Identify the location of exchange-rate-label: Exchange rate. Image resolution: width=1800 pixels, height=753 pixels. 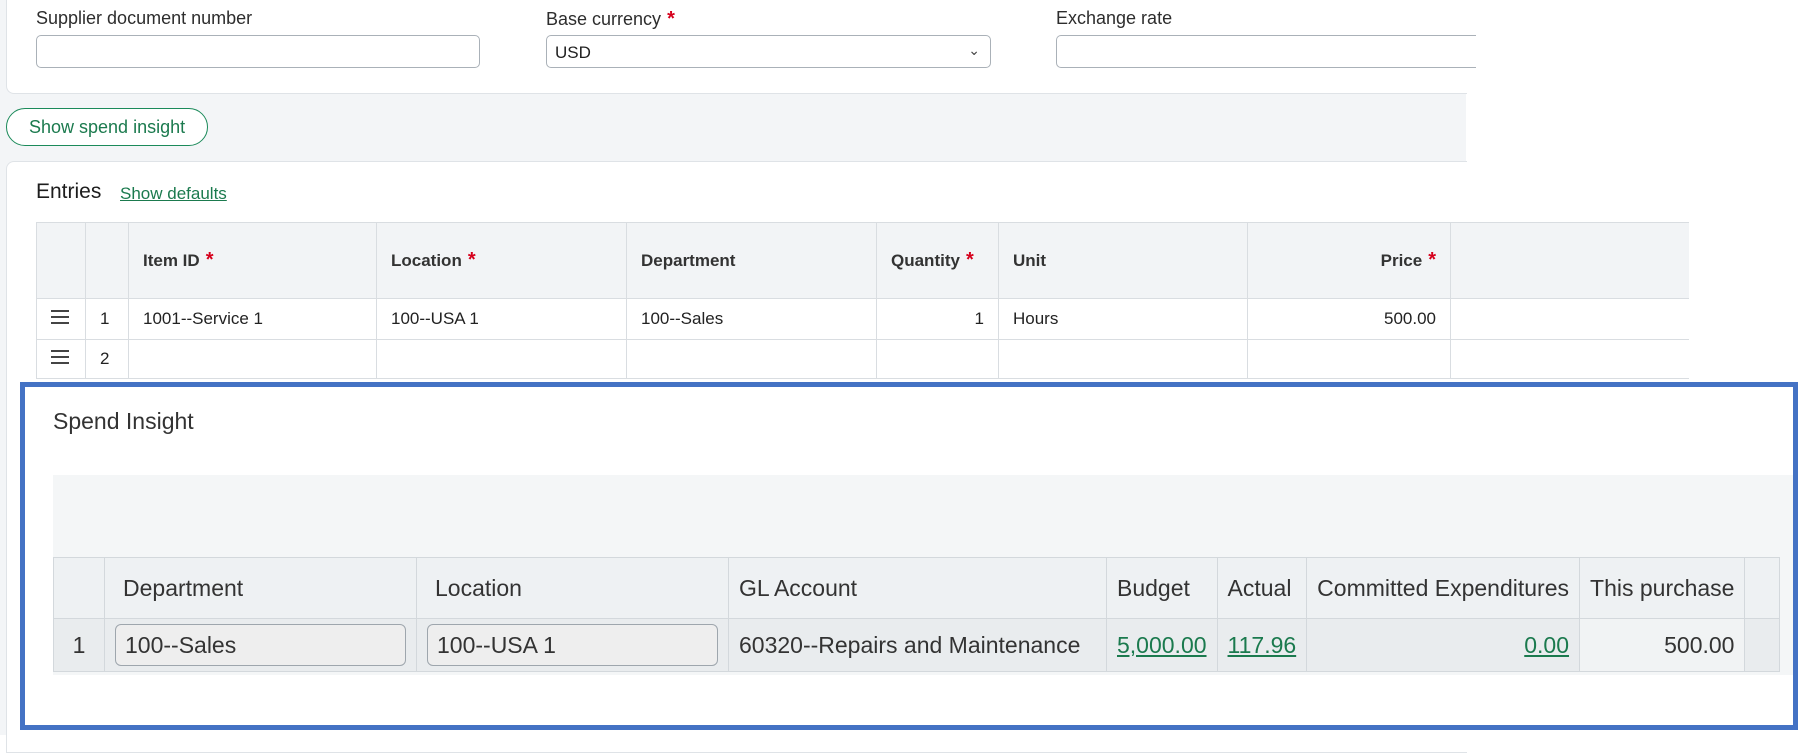
(1114, 18).